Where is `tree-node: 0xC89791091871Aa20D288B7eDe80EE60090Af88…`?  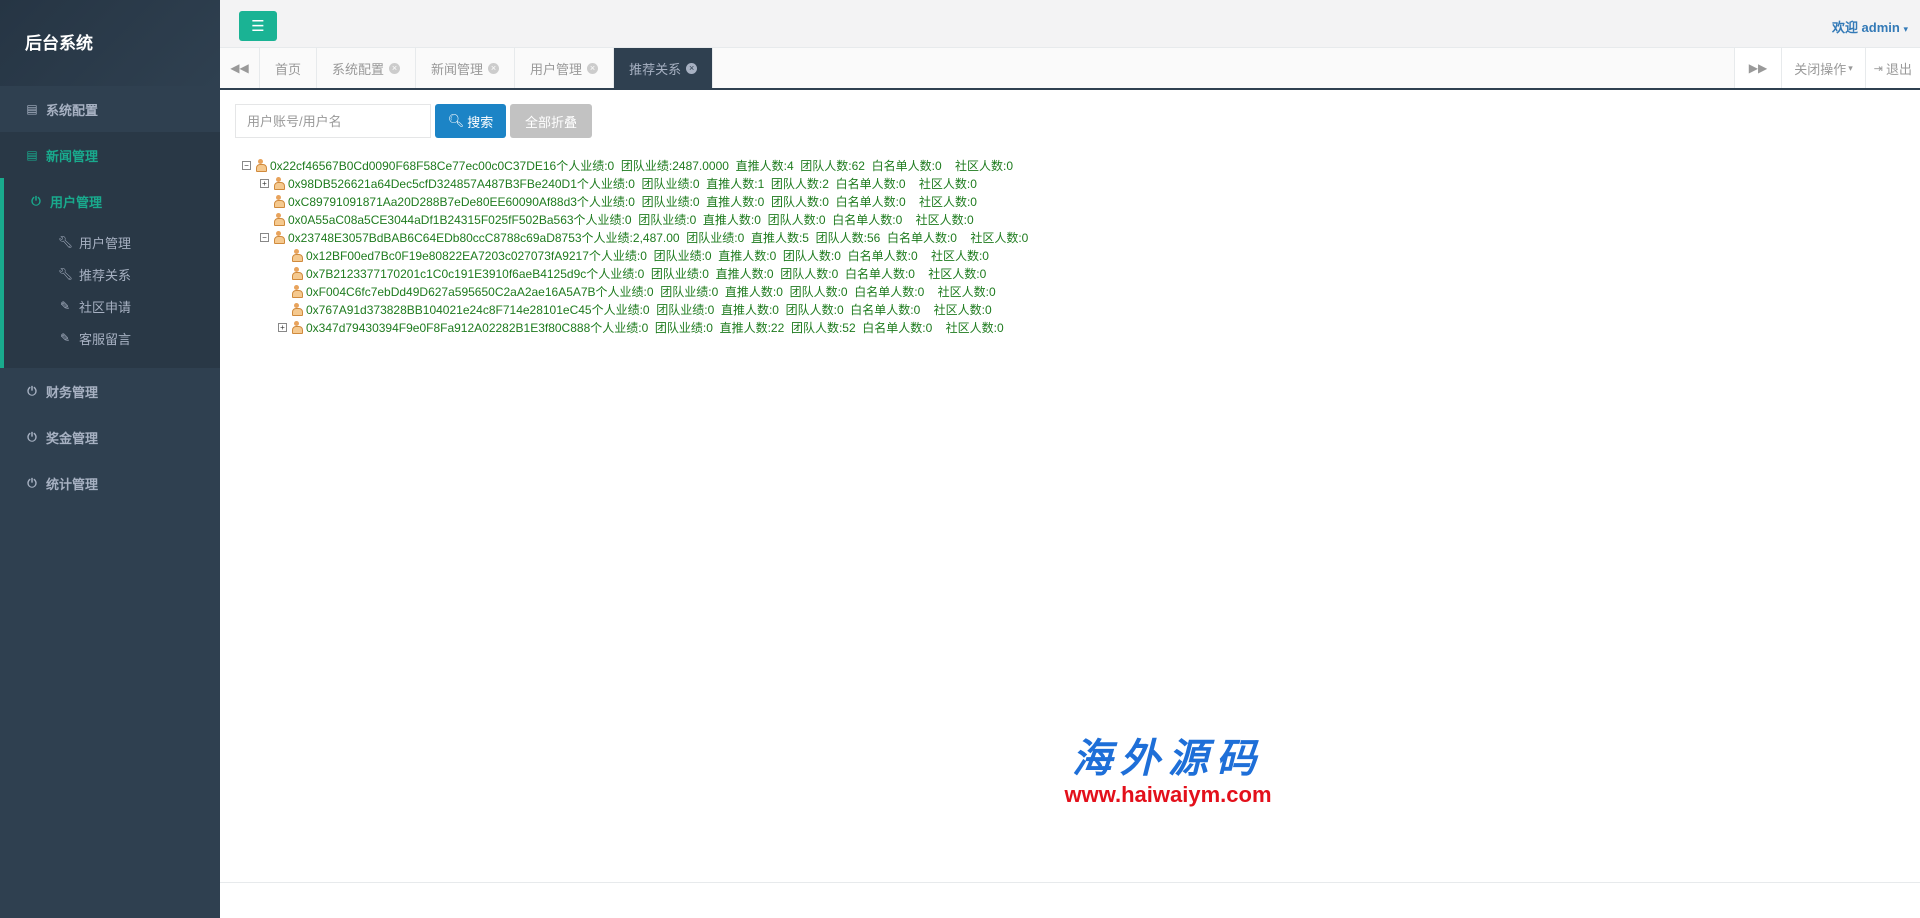 tree-node: 0xC89791091871Aa20D288B7eDe80EE60090Af88… is located at coordinates (618, 201).